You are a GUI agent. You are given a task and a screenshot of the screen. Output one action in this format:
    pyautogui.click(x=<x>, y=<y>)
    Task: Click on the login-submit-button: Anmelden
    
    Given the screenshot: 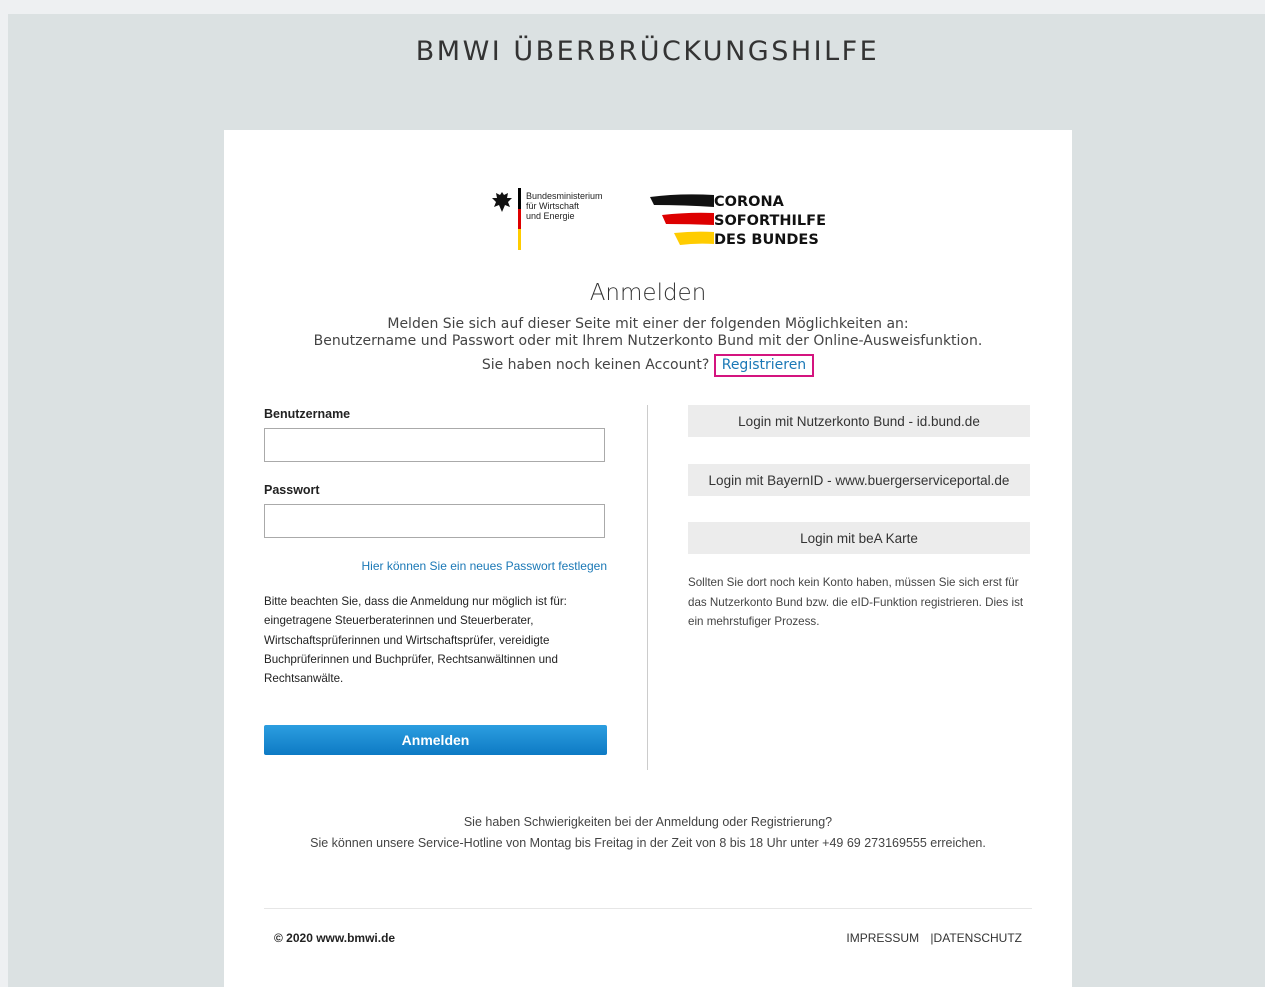 What is the action you would take?
    pyautogui.click(x=435, y=740)
    